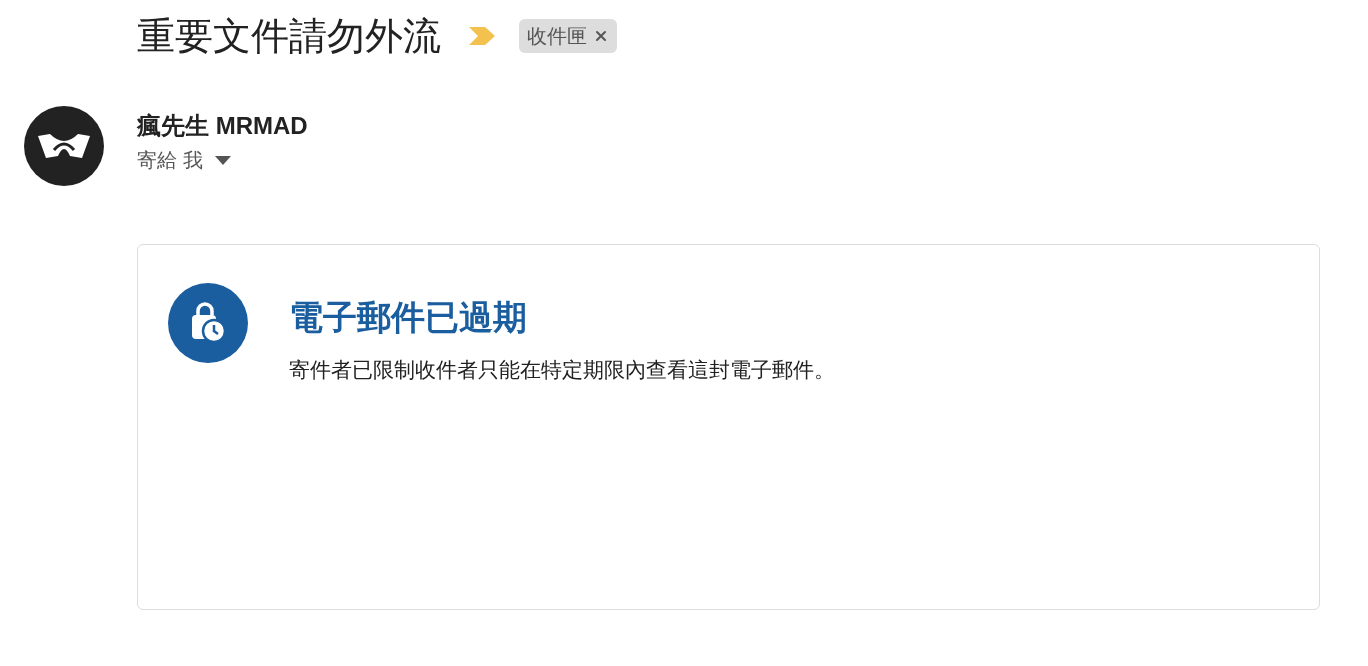  Describe the element at coordinates (64, 146) in the screenshot. I see `avatar-icon` at that location.